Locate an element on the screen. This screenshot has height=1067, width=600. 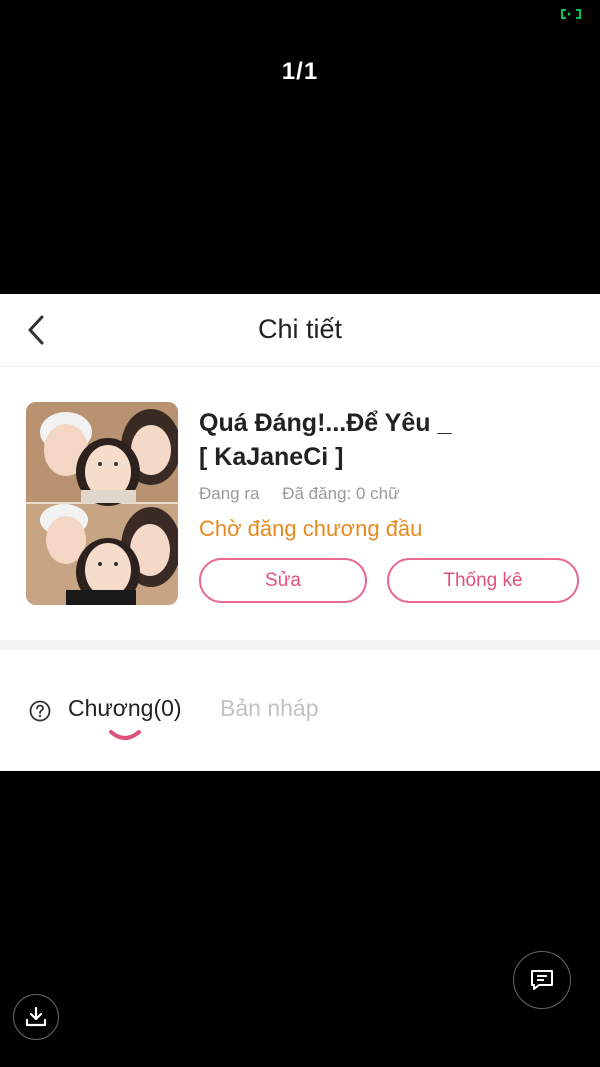
book-title: Quá Đáng!...Để Yêu _ [ KaJaneCi ] is located at coordinates (389, 440).